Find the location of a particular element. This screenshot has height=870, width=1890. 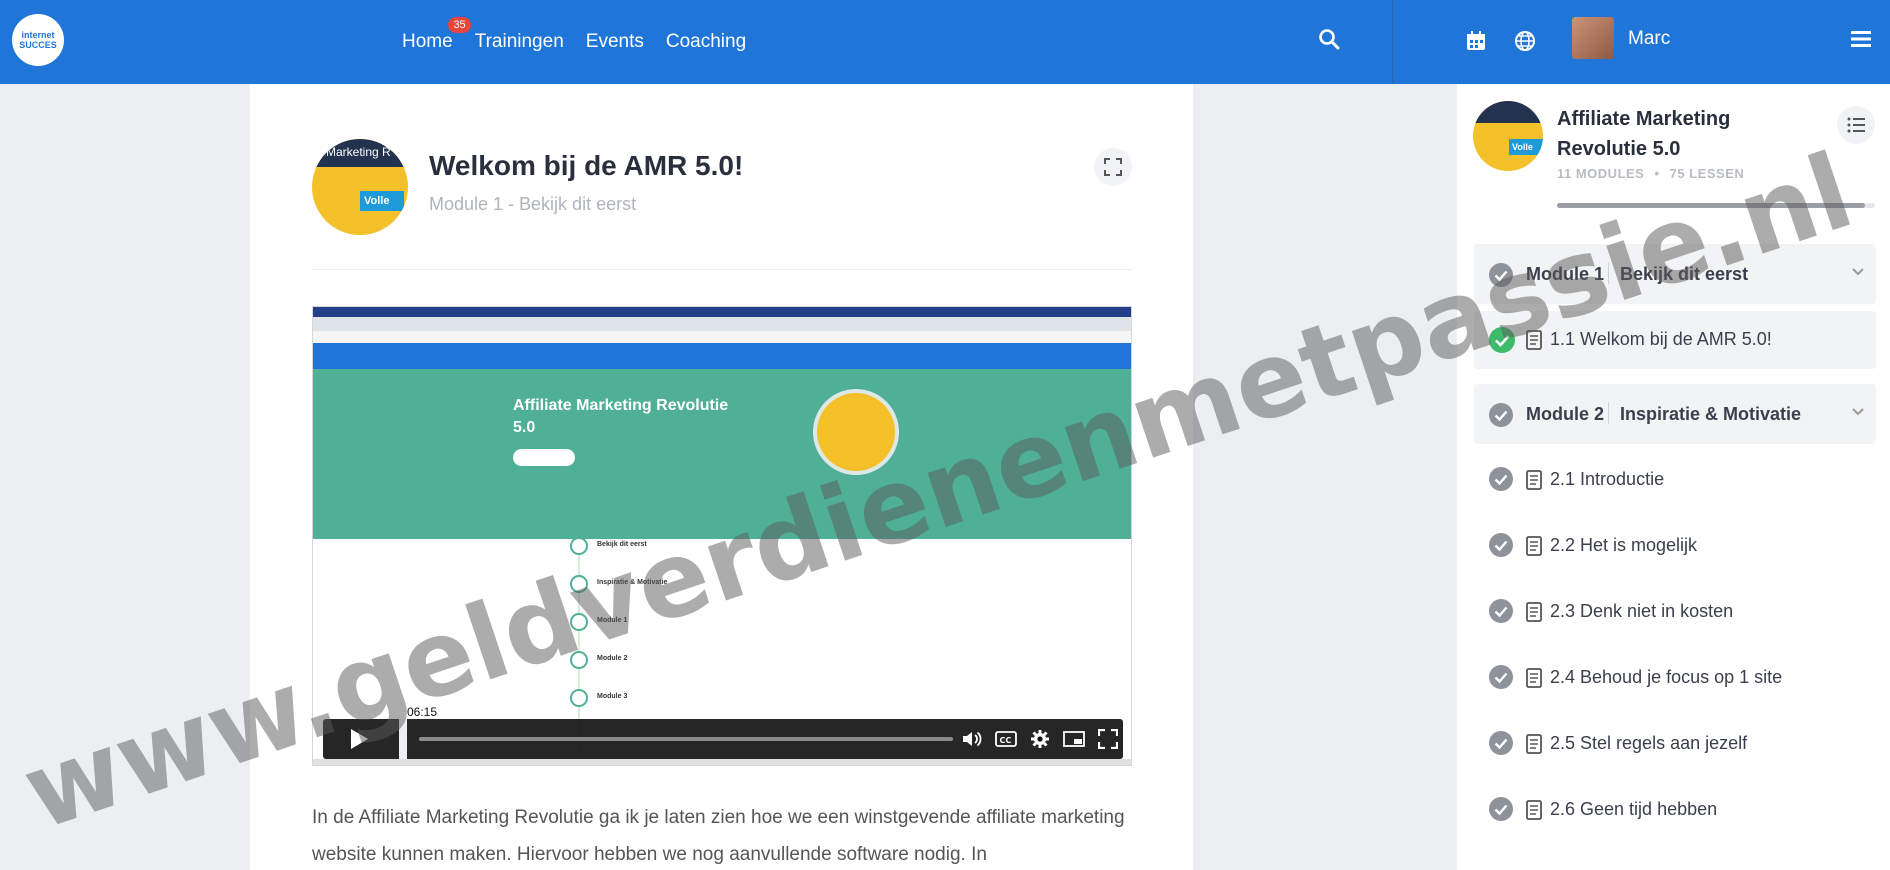

nav-home: Home 35 is located at coordinates (436, 35).